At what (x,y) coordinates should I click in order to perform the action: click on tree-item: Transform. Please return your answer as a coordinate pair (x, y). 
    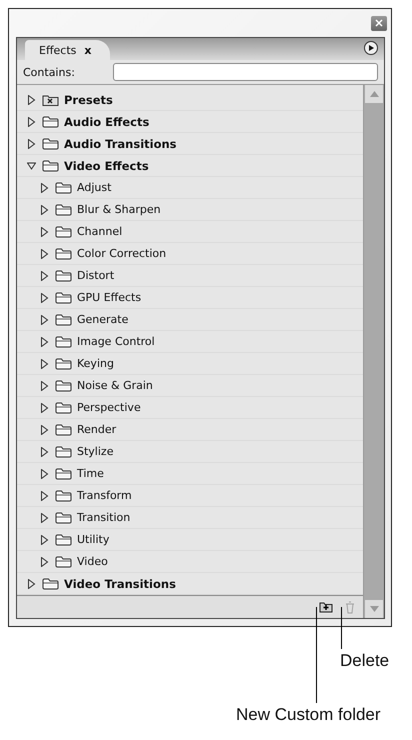
    Looking at the image, I should click on (190, 496).